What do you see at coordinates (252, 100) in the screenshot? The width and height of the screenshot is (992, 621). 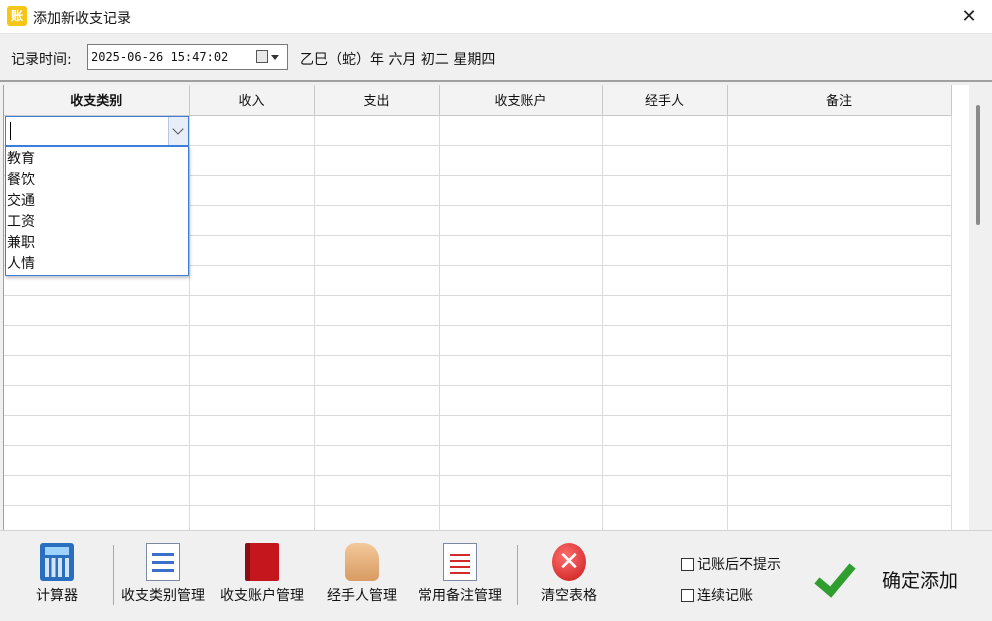 I see `col-header-income: 收入` at bounding box center [252, 100].